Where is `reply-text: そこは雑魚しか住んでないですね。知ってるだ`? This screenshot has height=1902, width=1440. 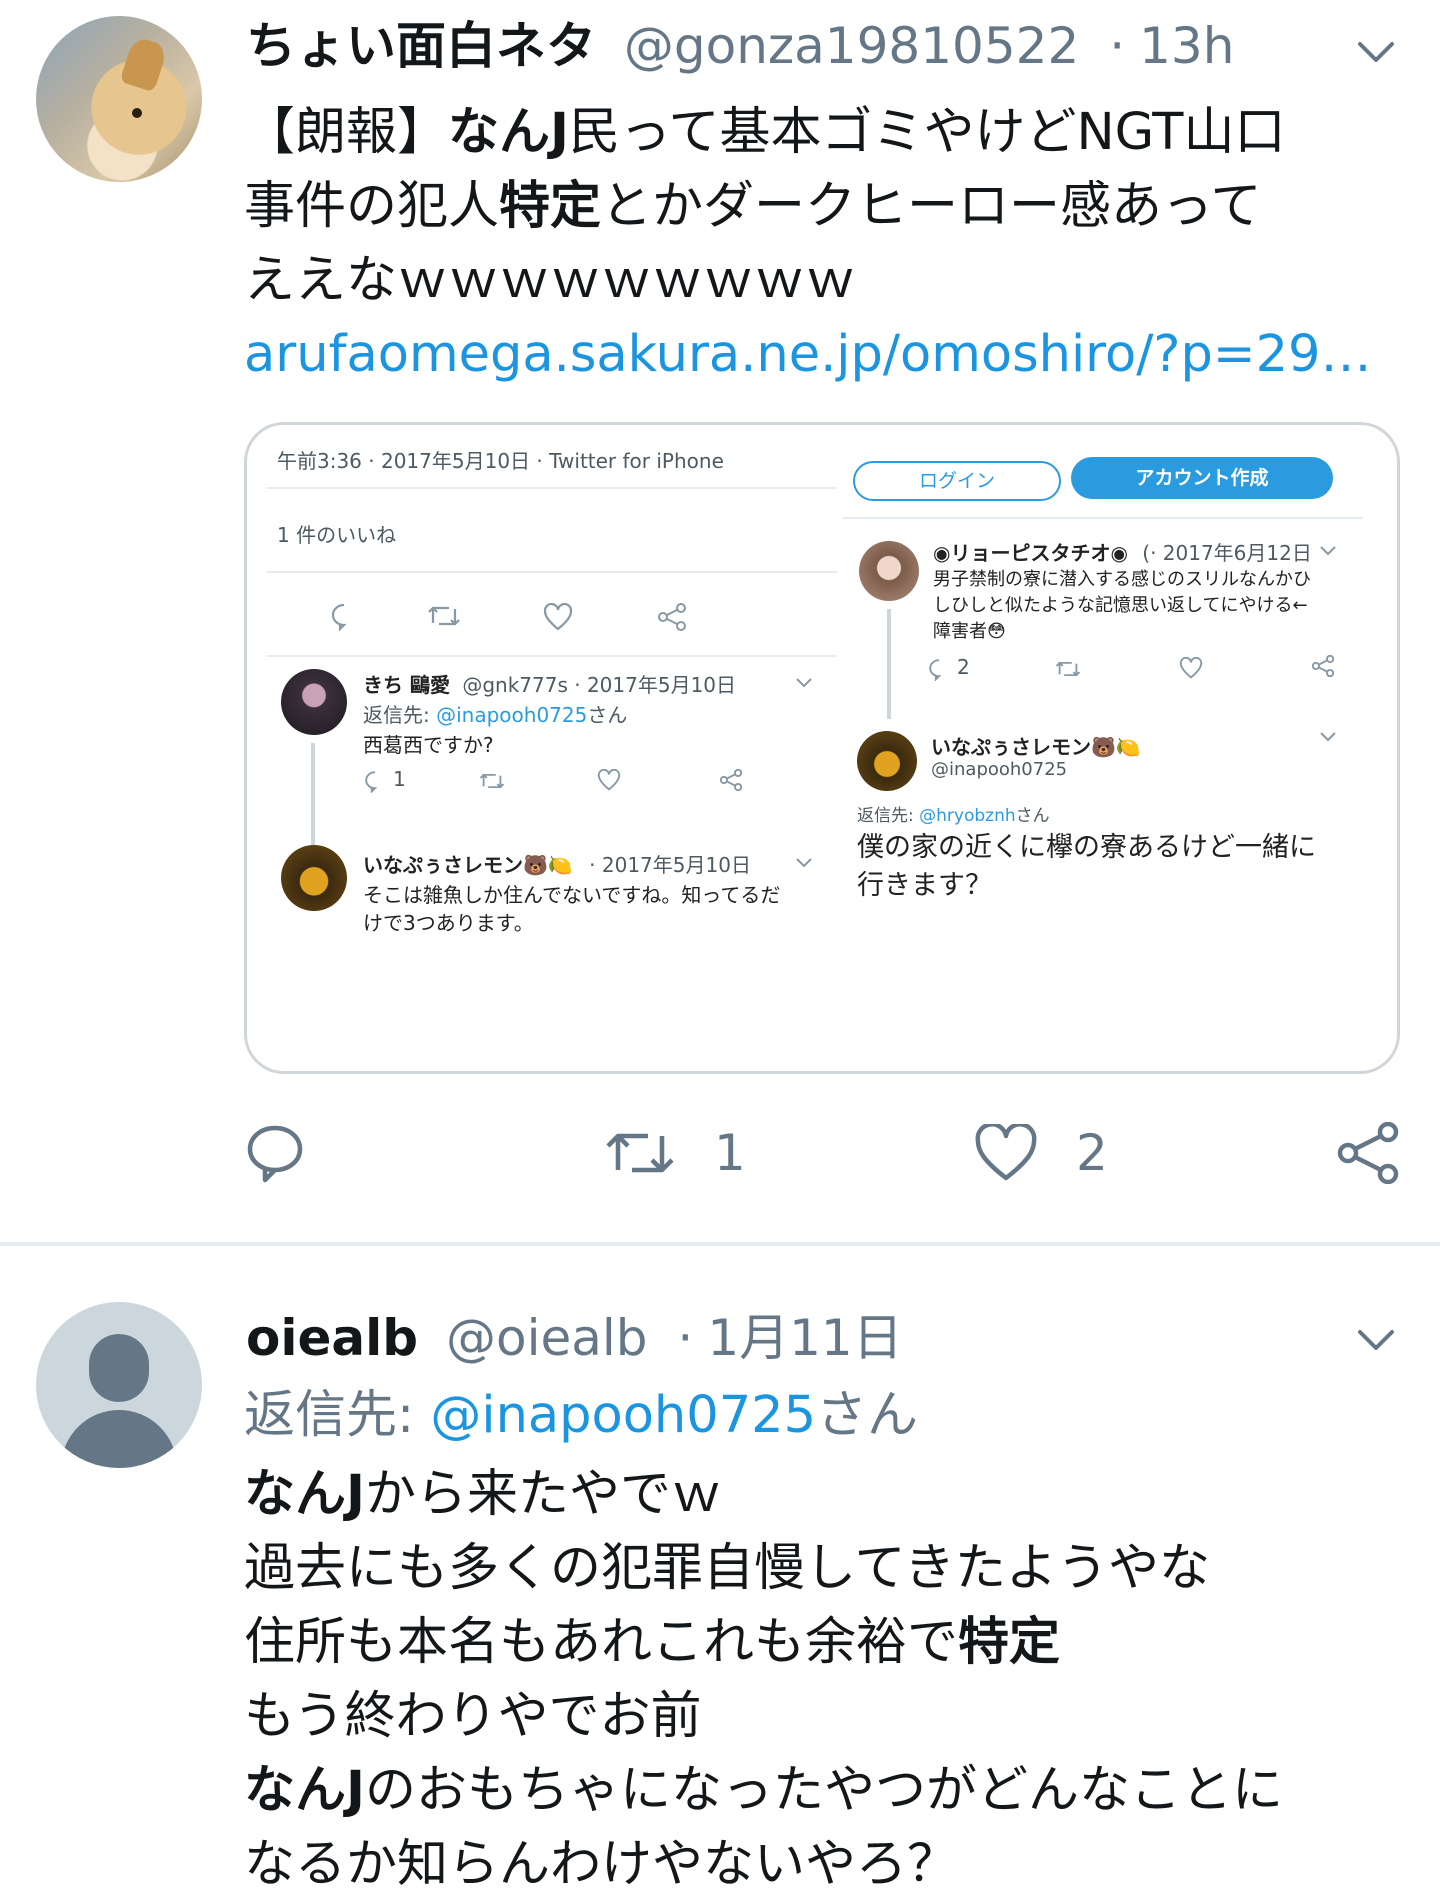 reply-text: そこは雑魚しか住んでないですね。知ってるだ is located at coordinates (572, 895).